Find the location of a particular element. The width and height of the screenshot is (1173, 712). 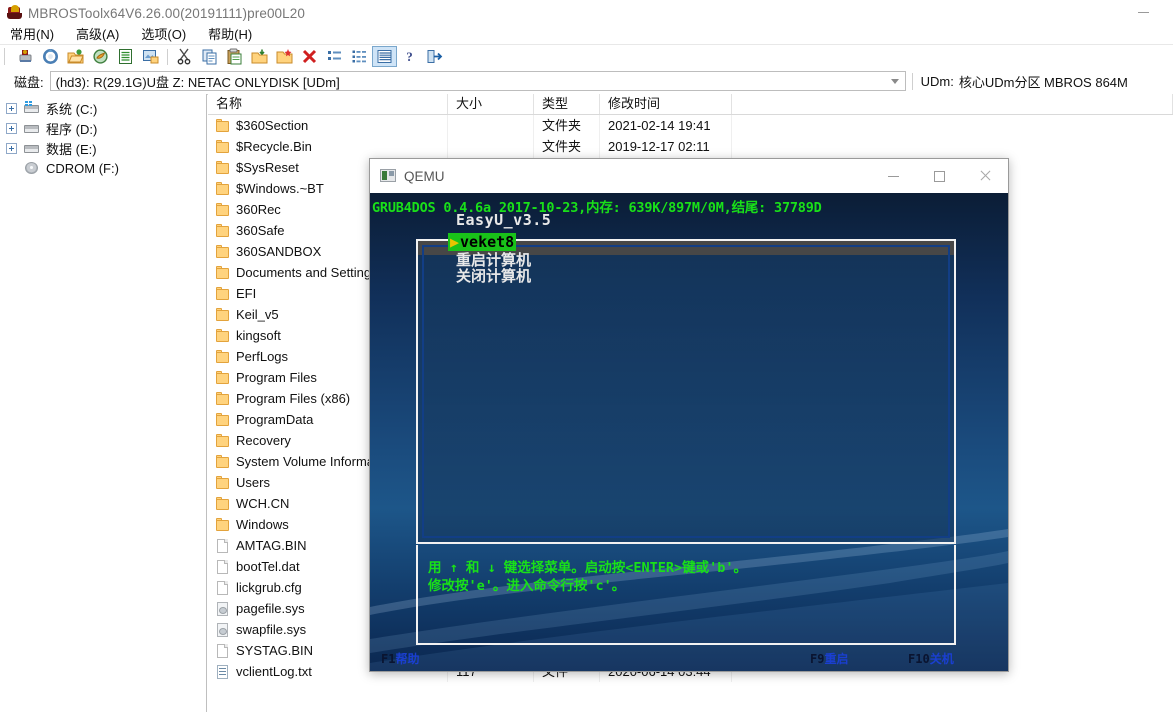

menu-item-advanced: 高级(A) is located at coordinates (98, 34).